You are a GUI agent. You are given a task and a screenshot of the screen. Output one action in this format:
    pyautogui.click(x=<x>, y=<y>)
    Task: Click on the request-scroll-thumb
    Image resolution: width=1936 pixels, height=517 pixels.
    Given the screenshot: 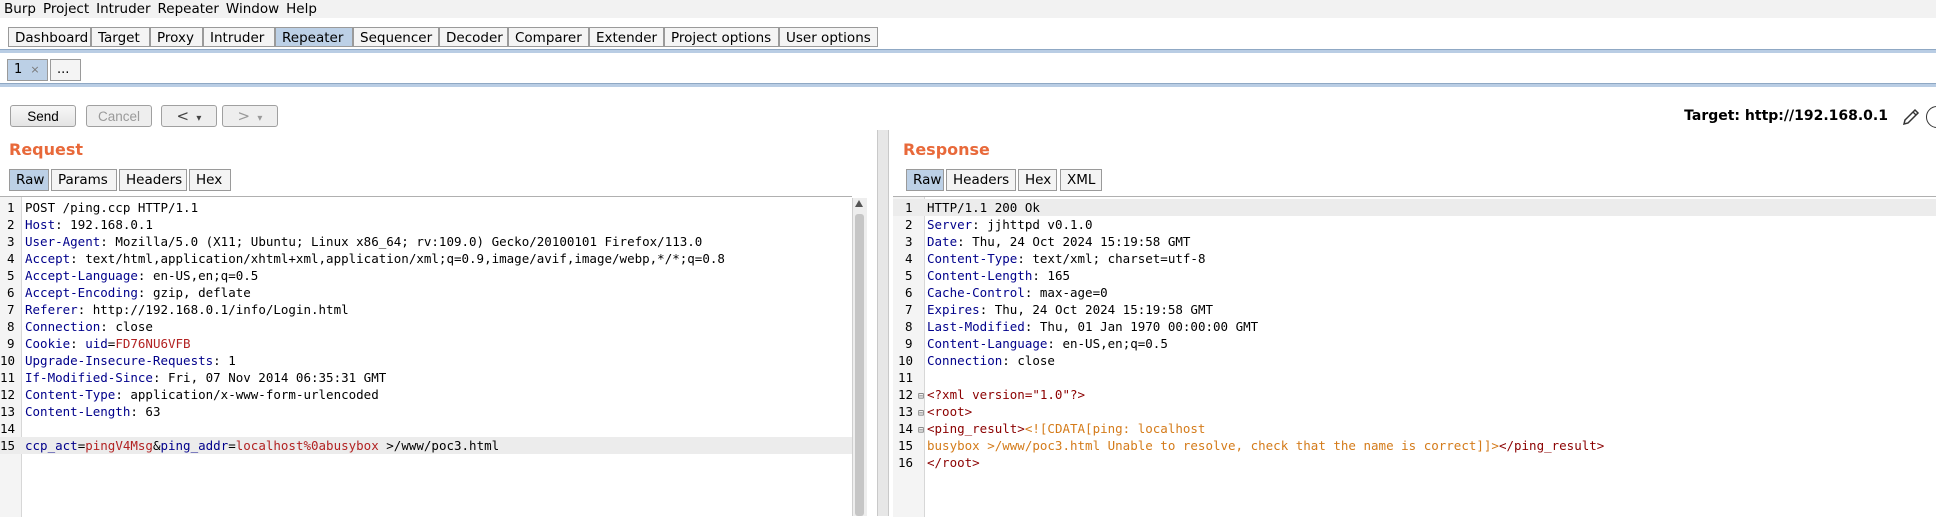 What is the action you would take?
    pyautogui.click(x=859, y=365)
    